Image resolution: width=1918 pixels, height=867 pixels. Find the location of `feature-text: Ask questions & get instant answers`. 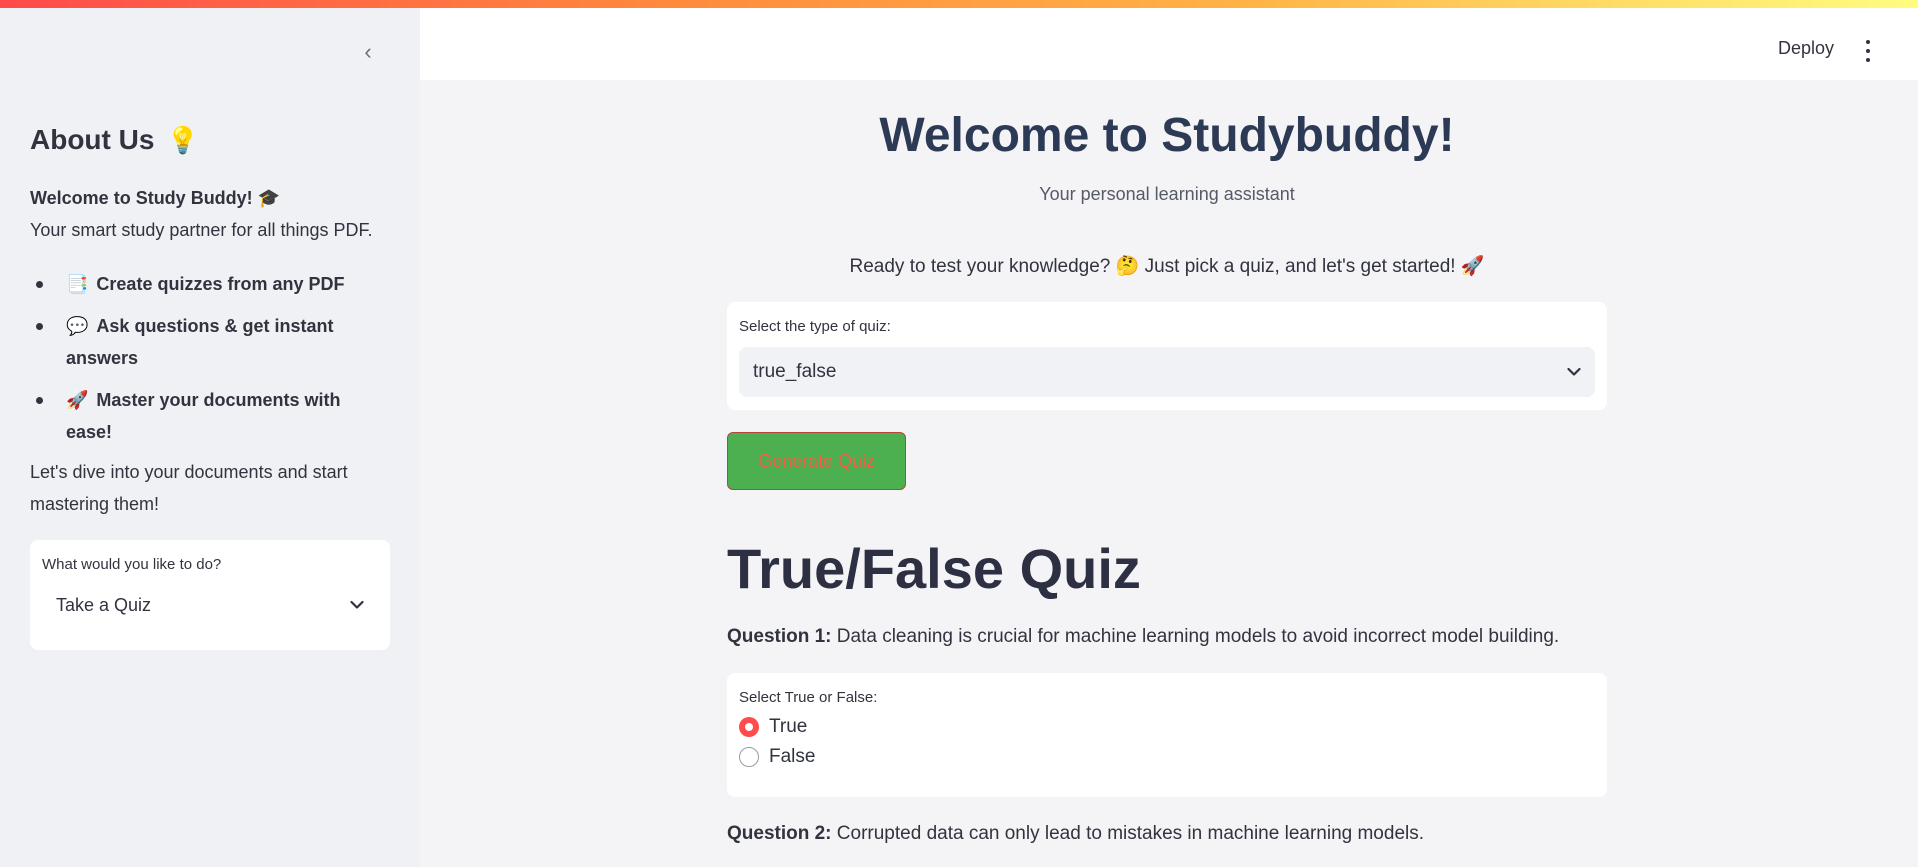

feature-text: Ask questions & get instant answers is located at coordinates (200, 342).